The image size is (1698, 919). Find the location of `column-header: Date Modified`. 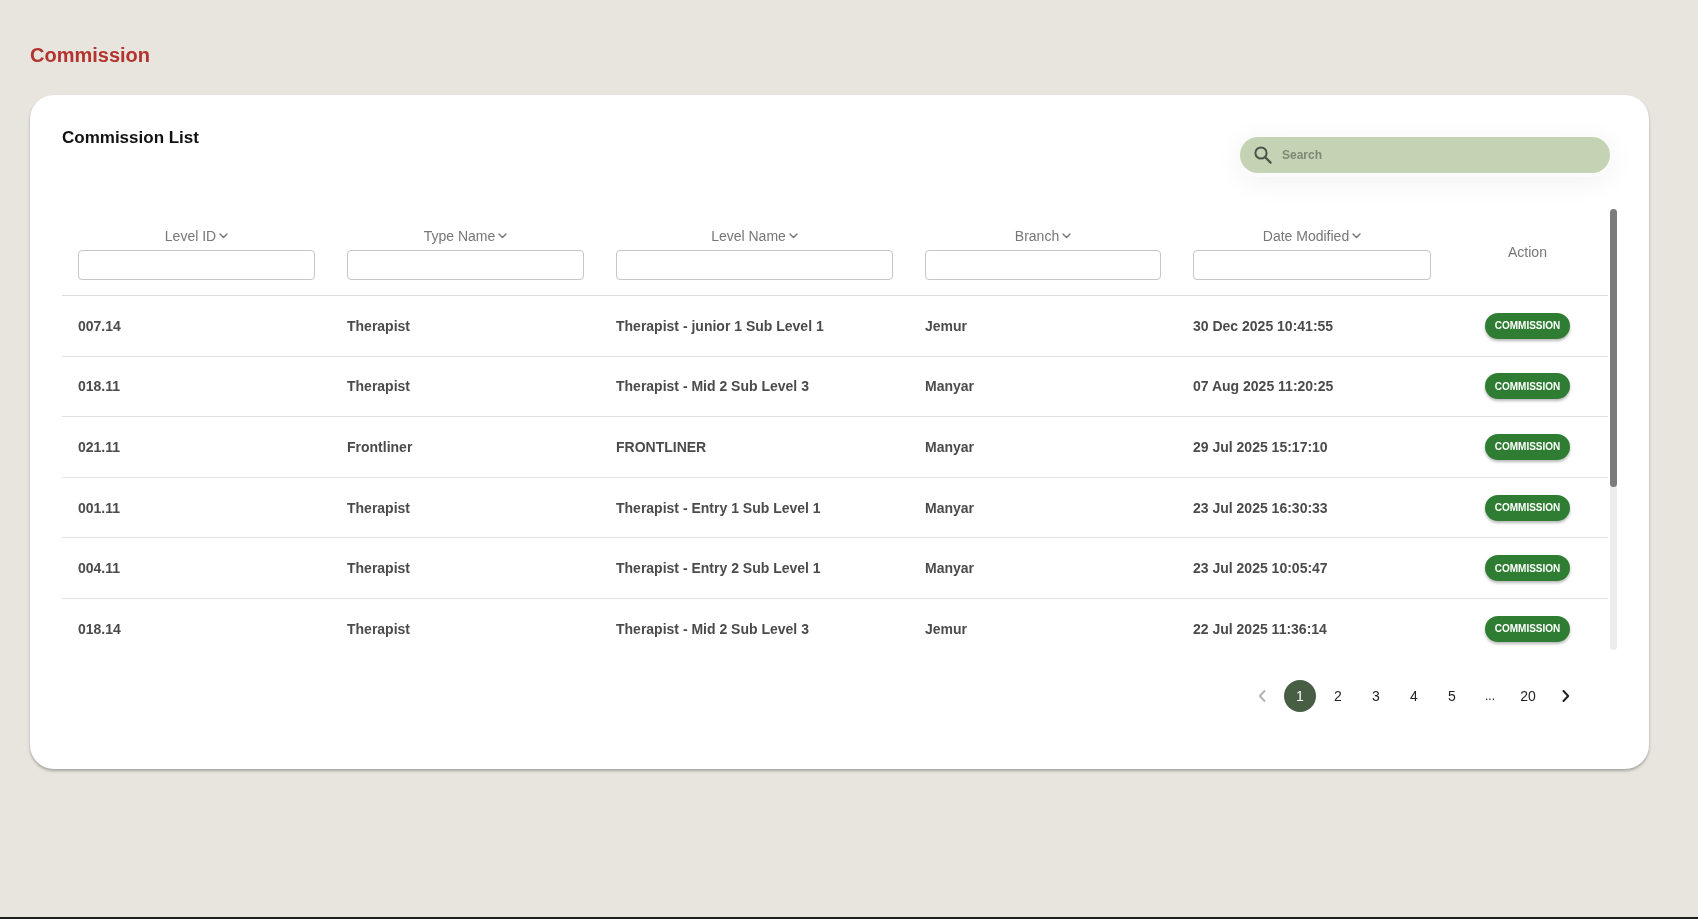

column-header: Date Modified is located at coordinates (1312, 236).